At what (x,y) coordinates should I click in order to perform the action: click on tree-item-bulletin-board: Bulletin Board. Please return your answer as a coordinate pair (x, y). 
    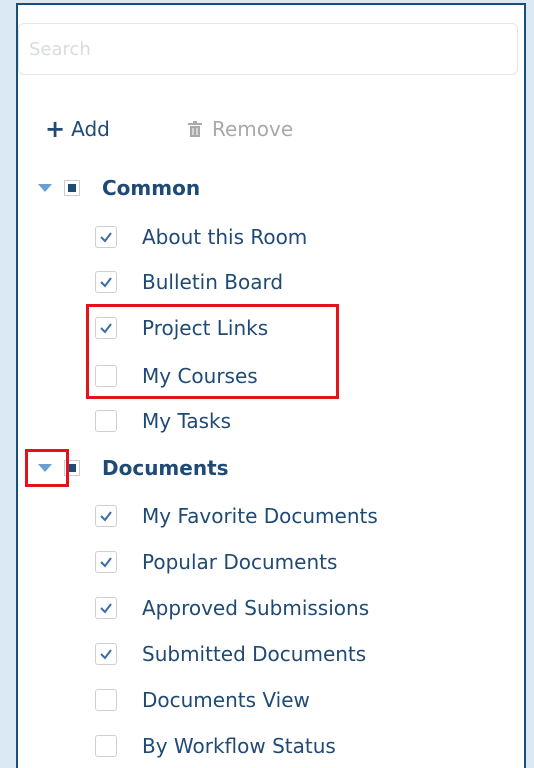
    Looking at the image, I should click on (189, 282).